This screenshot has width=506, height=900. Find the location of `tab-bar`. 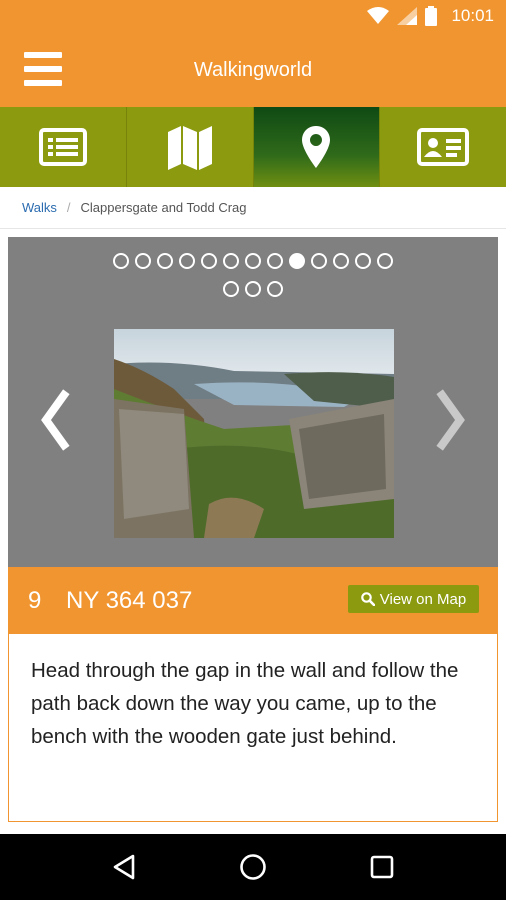

tab-bar is located at coordinates (253, 147).